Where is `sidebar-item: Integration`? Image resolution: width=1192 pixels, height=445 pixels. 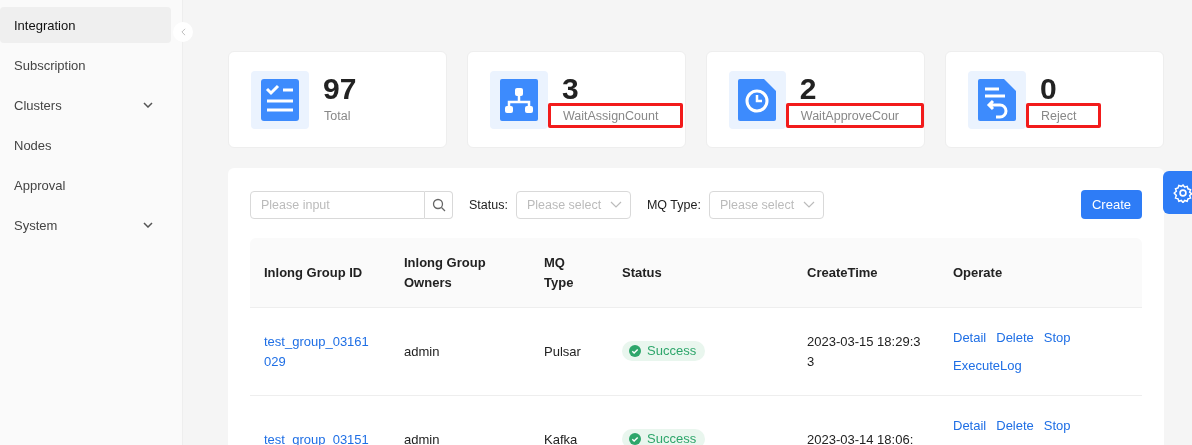
sidebar-item: Integration is located at coordinates (85, 25).